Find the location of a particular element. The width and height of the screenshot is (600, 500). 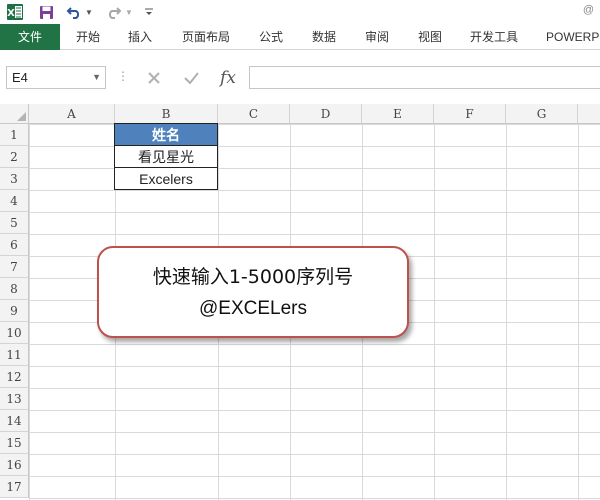

tab-review: 审阅 is located at coordinates (377, 37).